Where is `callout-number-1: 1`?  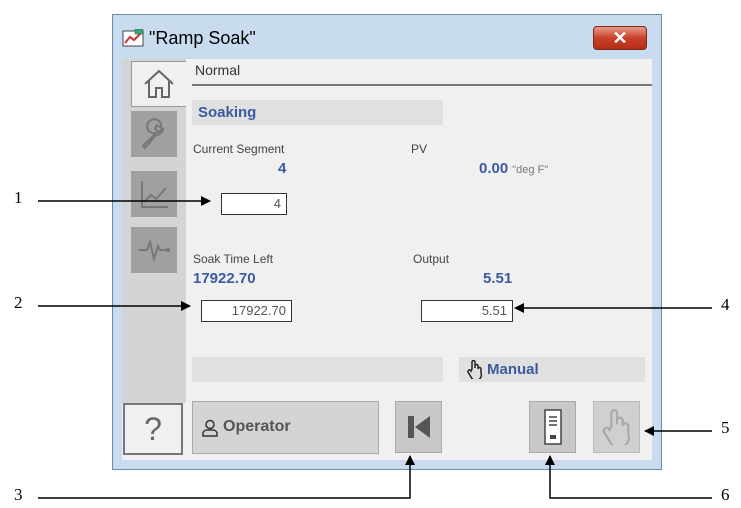
callout-number-1: 1 is located at coordinates (18, 197).